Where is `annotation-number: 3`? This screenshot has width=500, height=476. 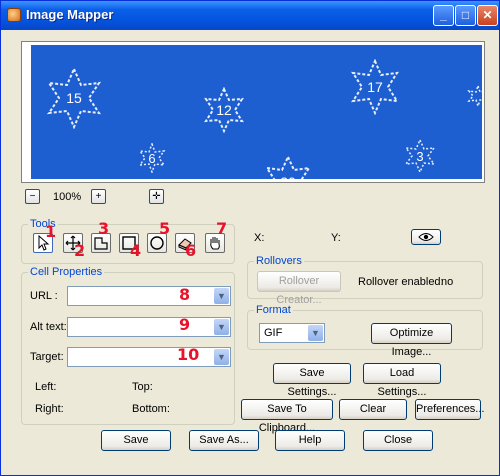
annotation-number: 3 is located at coordinates (104, 228).